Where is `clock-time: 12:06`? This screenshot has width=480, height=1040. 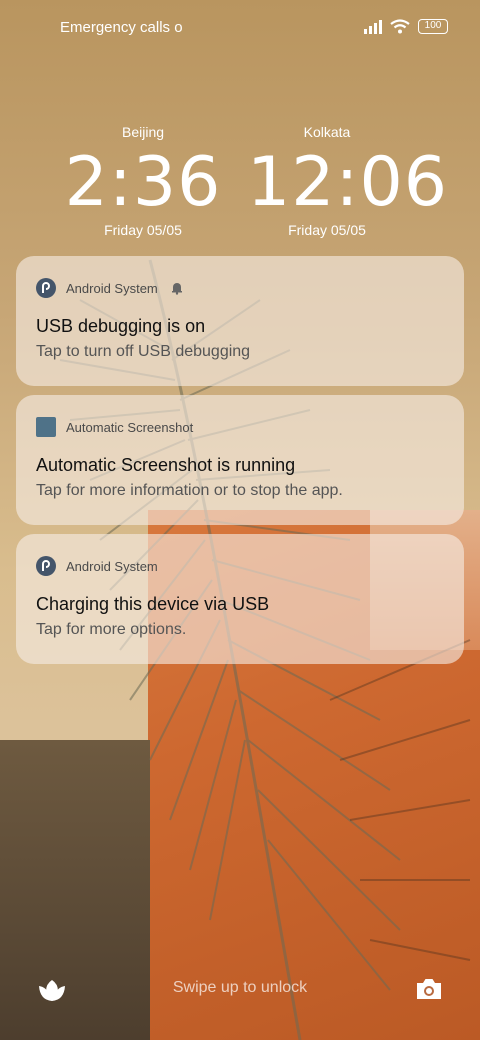 clock-time: 12:06 is located at coordinates (347, 182).